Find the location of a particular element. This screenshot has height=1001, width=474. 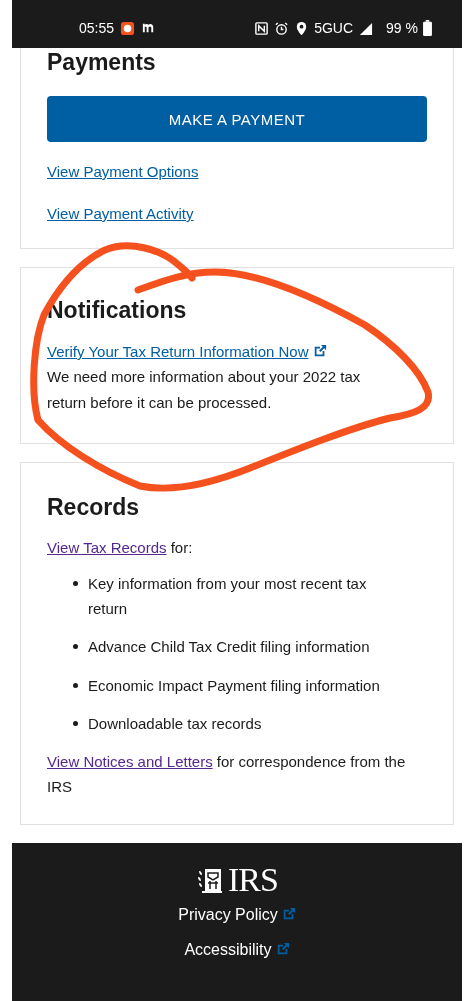

alarm-icon is located at coordinates (282, 28).